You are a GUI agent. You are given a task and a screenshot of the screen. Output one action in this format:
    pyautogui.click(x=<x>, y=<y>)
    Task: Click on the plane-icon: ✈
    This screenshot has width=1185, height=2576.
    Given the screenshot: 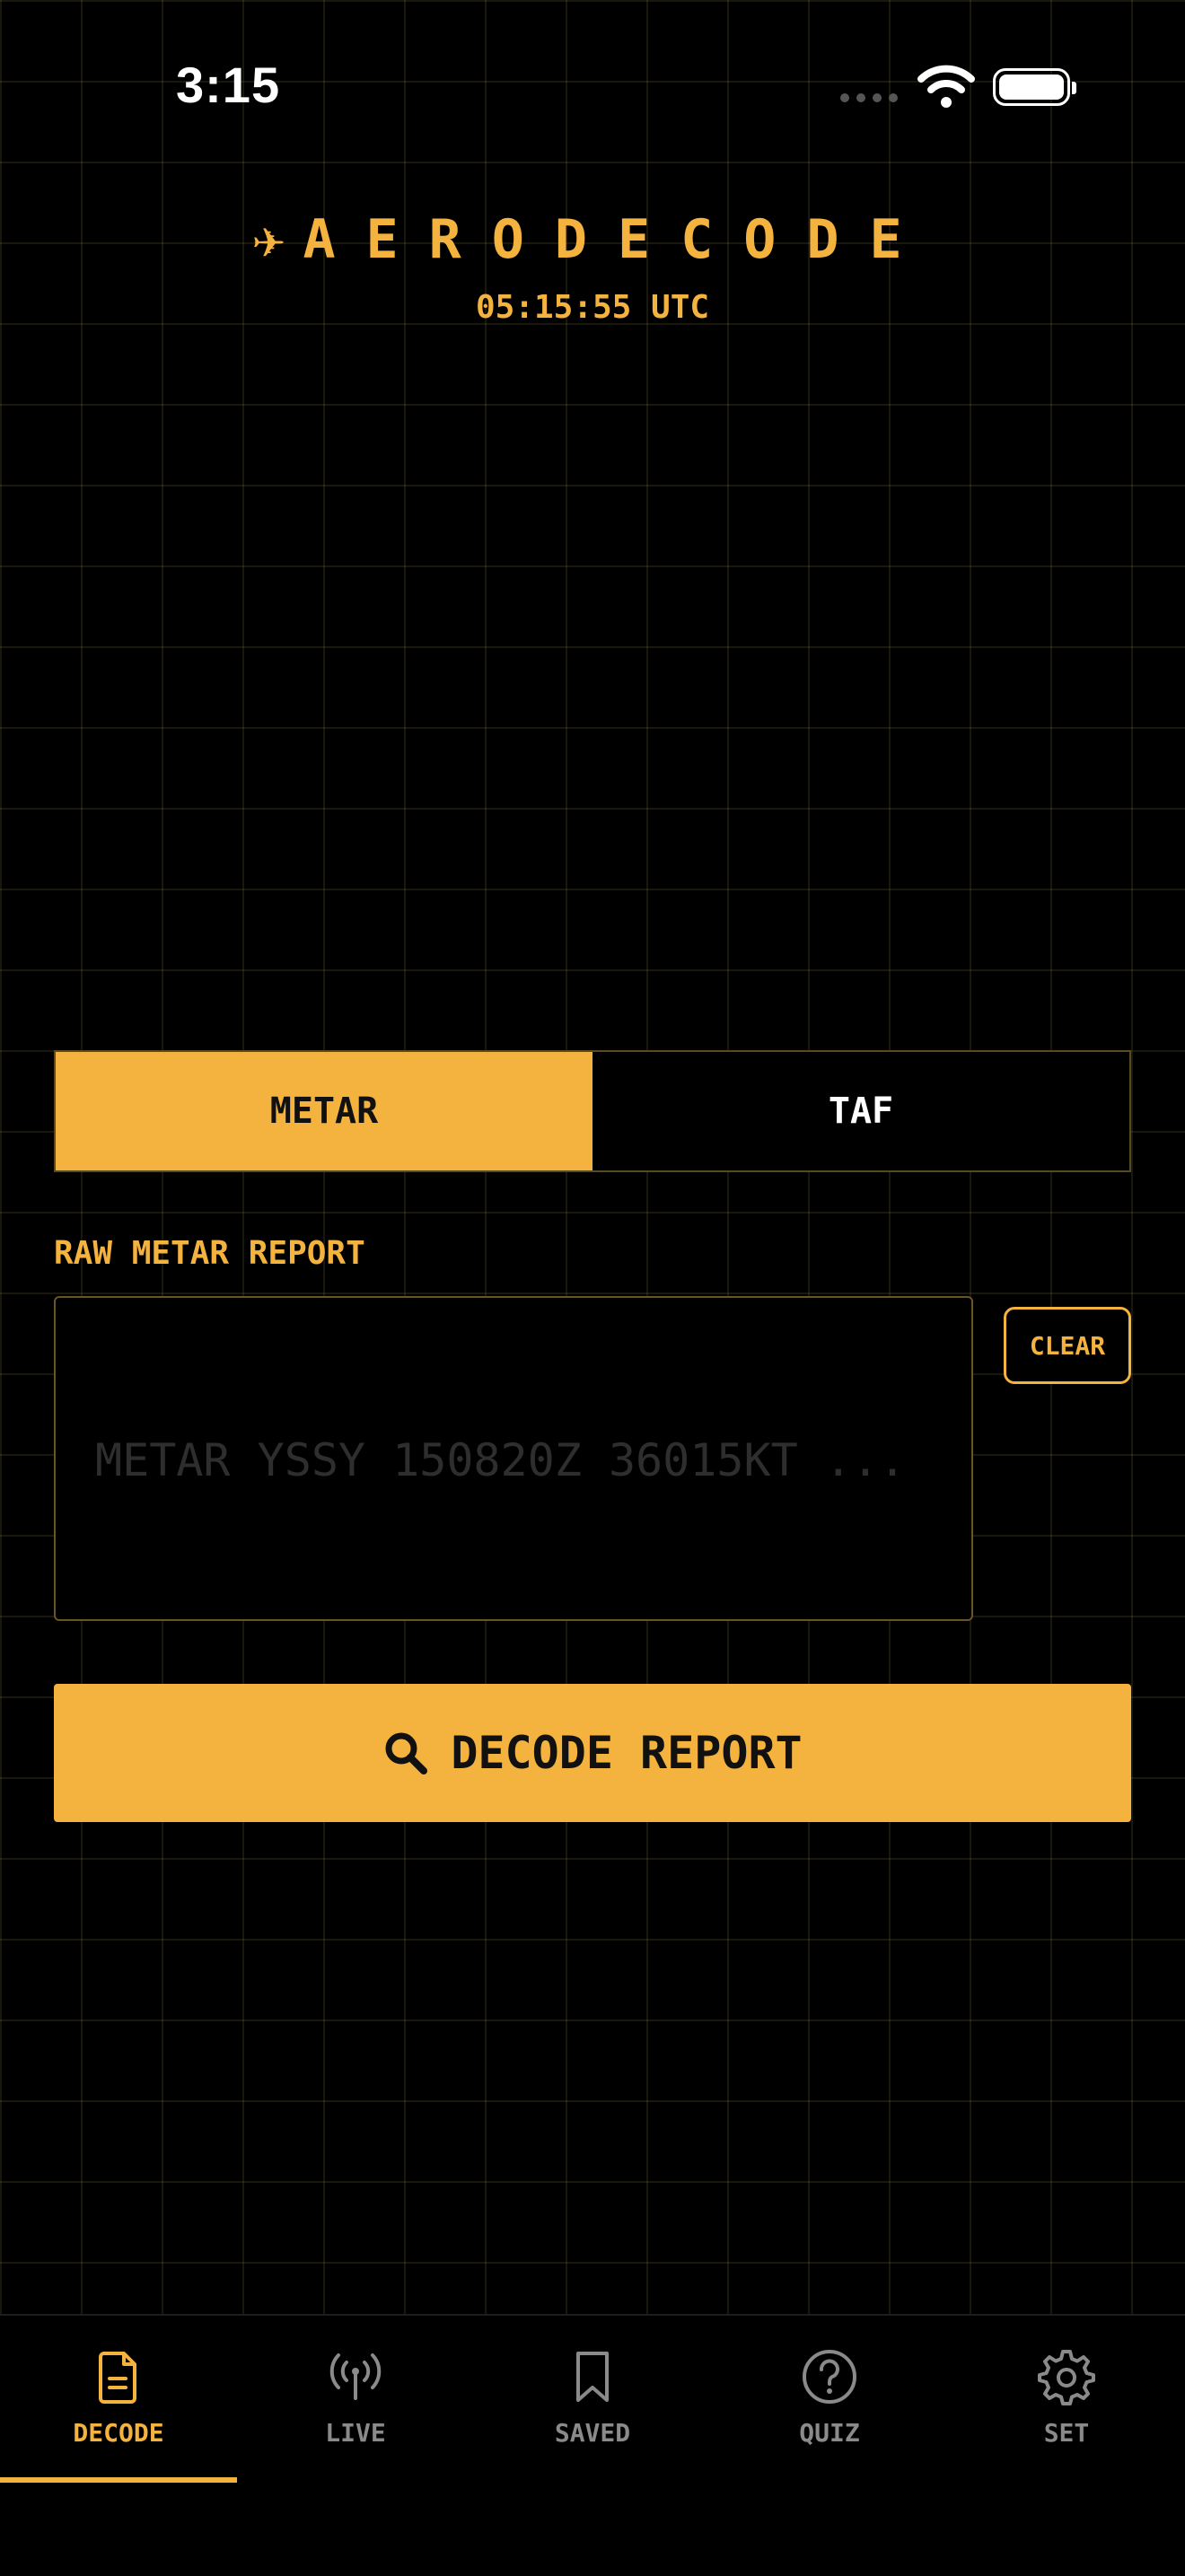 What is the action you would take?
    pyautogui.click(x=277, y=239)
    